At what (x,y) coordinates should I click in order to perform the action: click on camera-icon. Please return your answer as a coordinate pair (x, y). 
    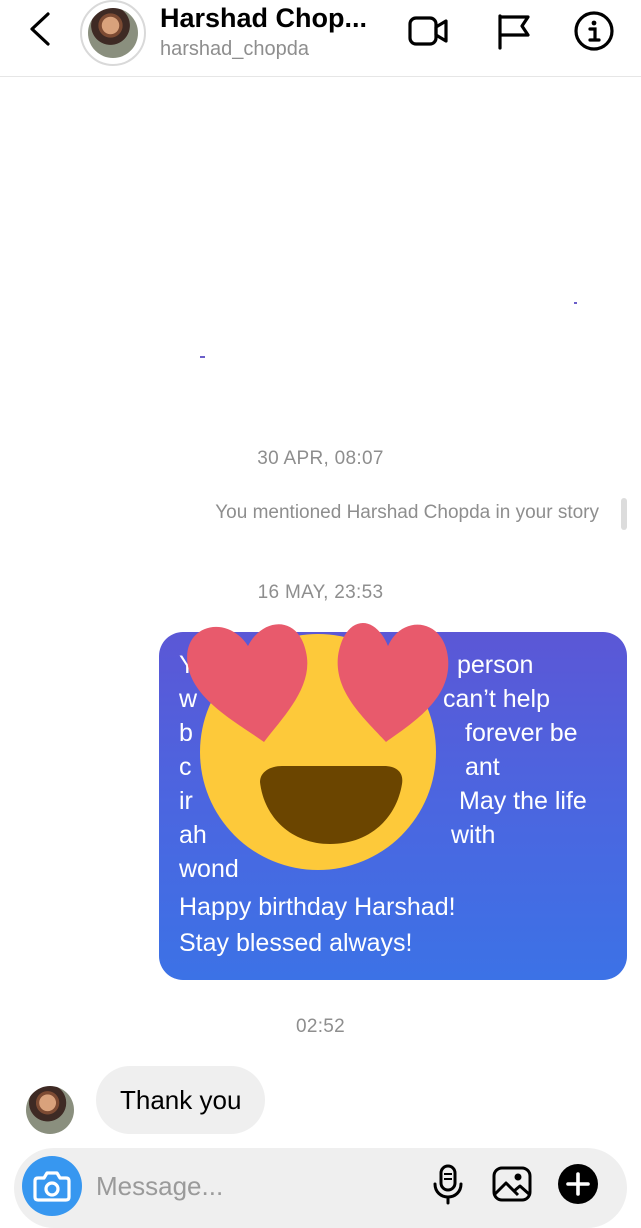
    Looking at the image, I should click on (52, 1186).